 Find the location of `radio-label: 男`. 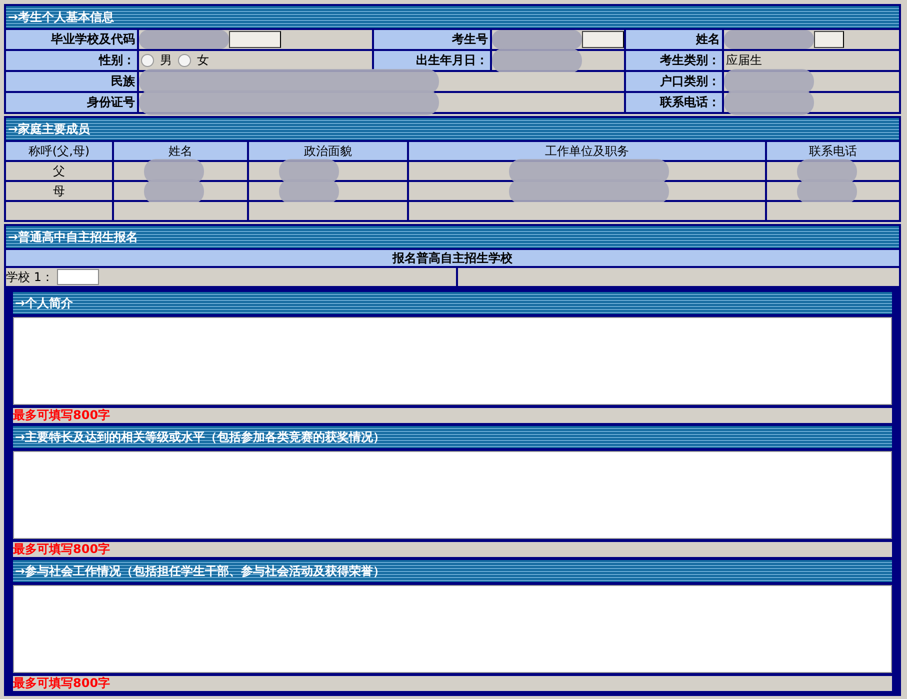

radio-label: 男 is located at coordinates (166, 60).